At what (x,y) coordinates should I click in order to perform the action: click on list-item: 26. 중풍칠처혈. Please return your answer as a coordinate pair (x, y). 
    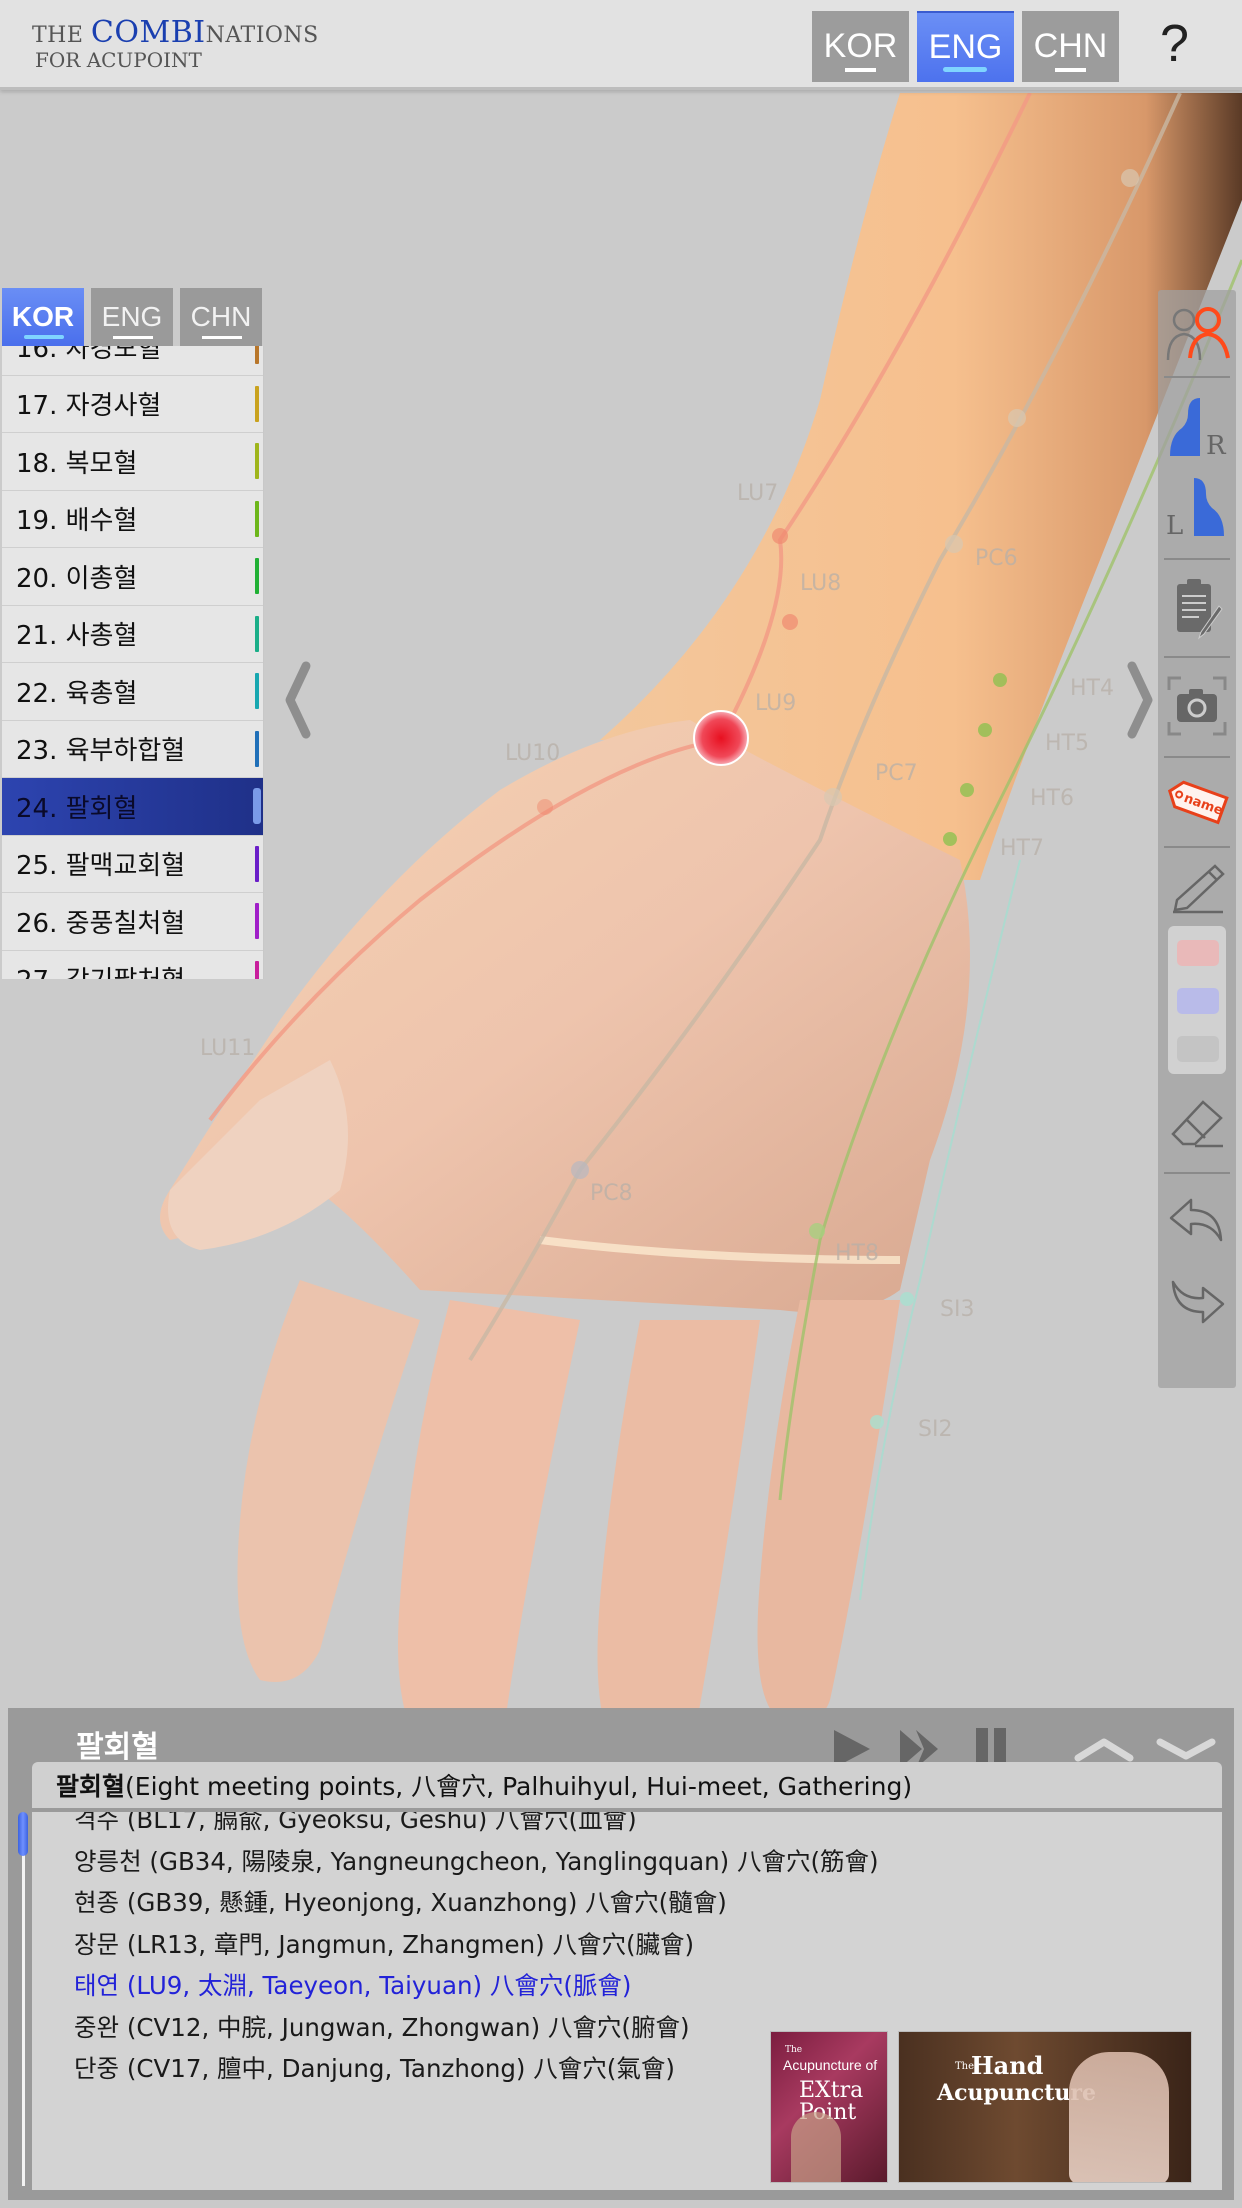
    Looking at the image, I should click on (132, 922).